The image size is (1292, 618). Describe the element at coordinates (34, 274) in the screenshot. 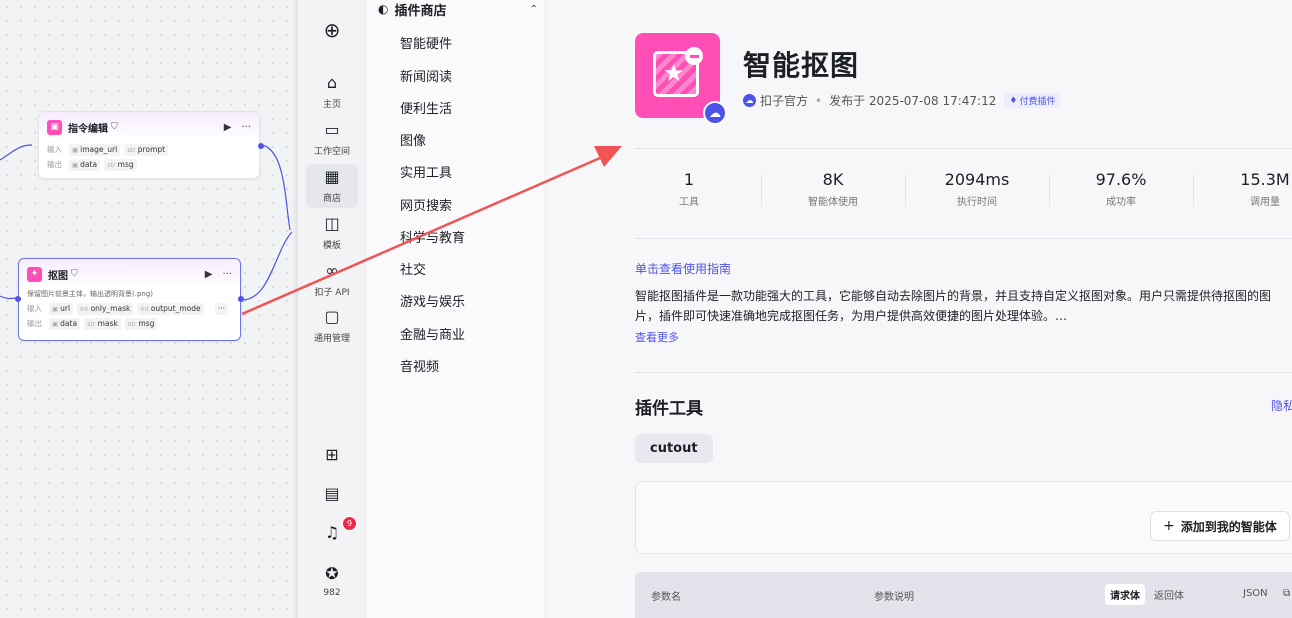

I see `cutout-icon: ✦` at that location.